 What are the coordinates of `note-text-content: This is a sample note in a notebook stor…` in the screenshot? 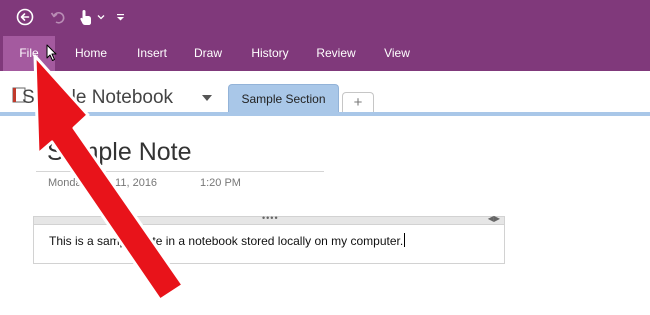 It's located at (226, 241).